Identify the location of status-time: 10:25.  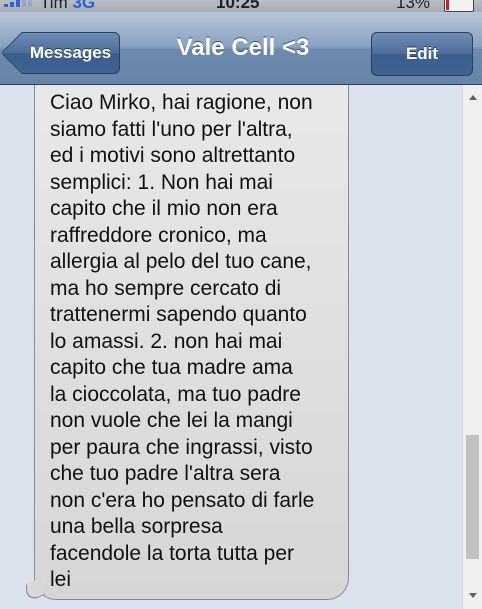
(238, 6).